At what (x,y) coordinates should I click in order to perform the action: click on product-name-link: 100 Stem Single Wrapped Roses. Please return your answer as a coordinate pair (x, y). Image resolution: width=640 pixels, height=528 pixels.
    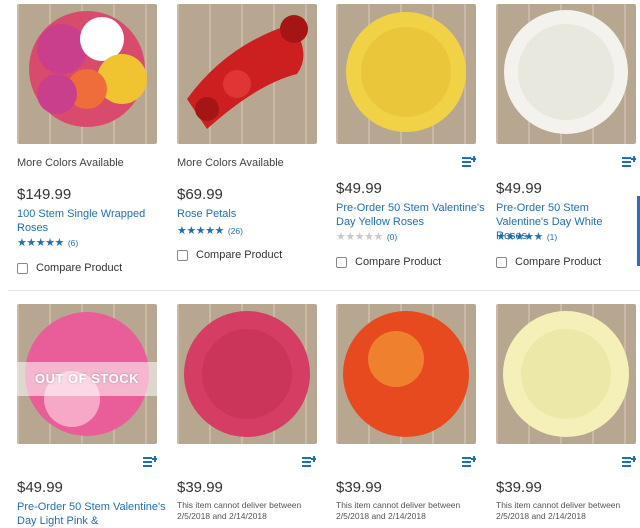
    Looking at the image, I should click on (92, 221).